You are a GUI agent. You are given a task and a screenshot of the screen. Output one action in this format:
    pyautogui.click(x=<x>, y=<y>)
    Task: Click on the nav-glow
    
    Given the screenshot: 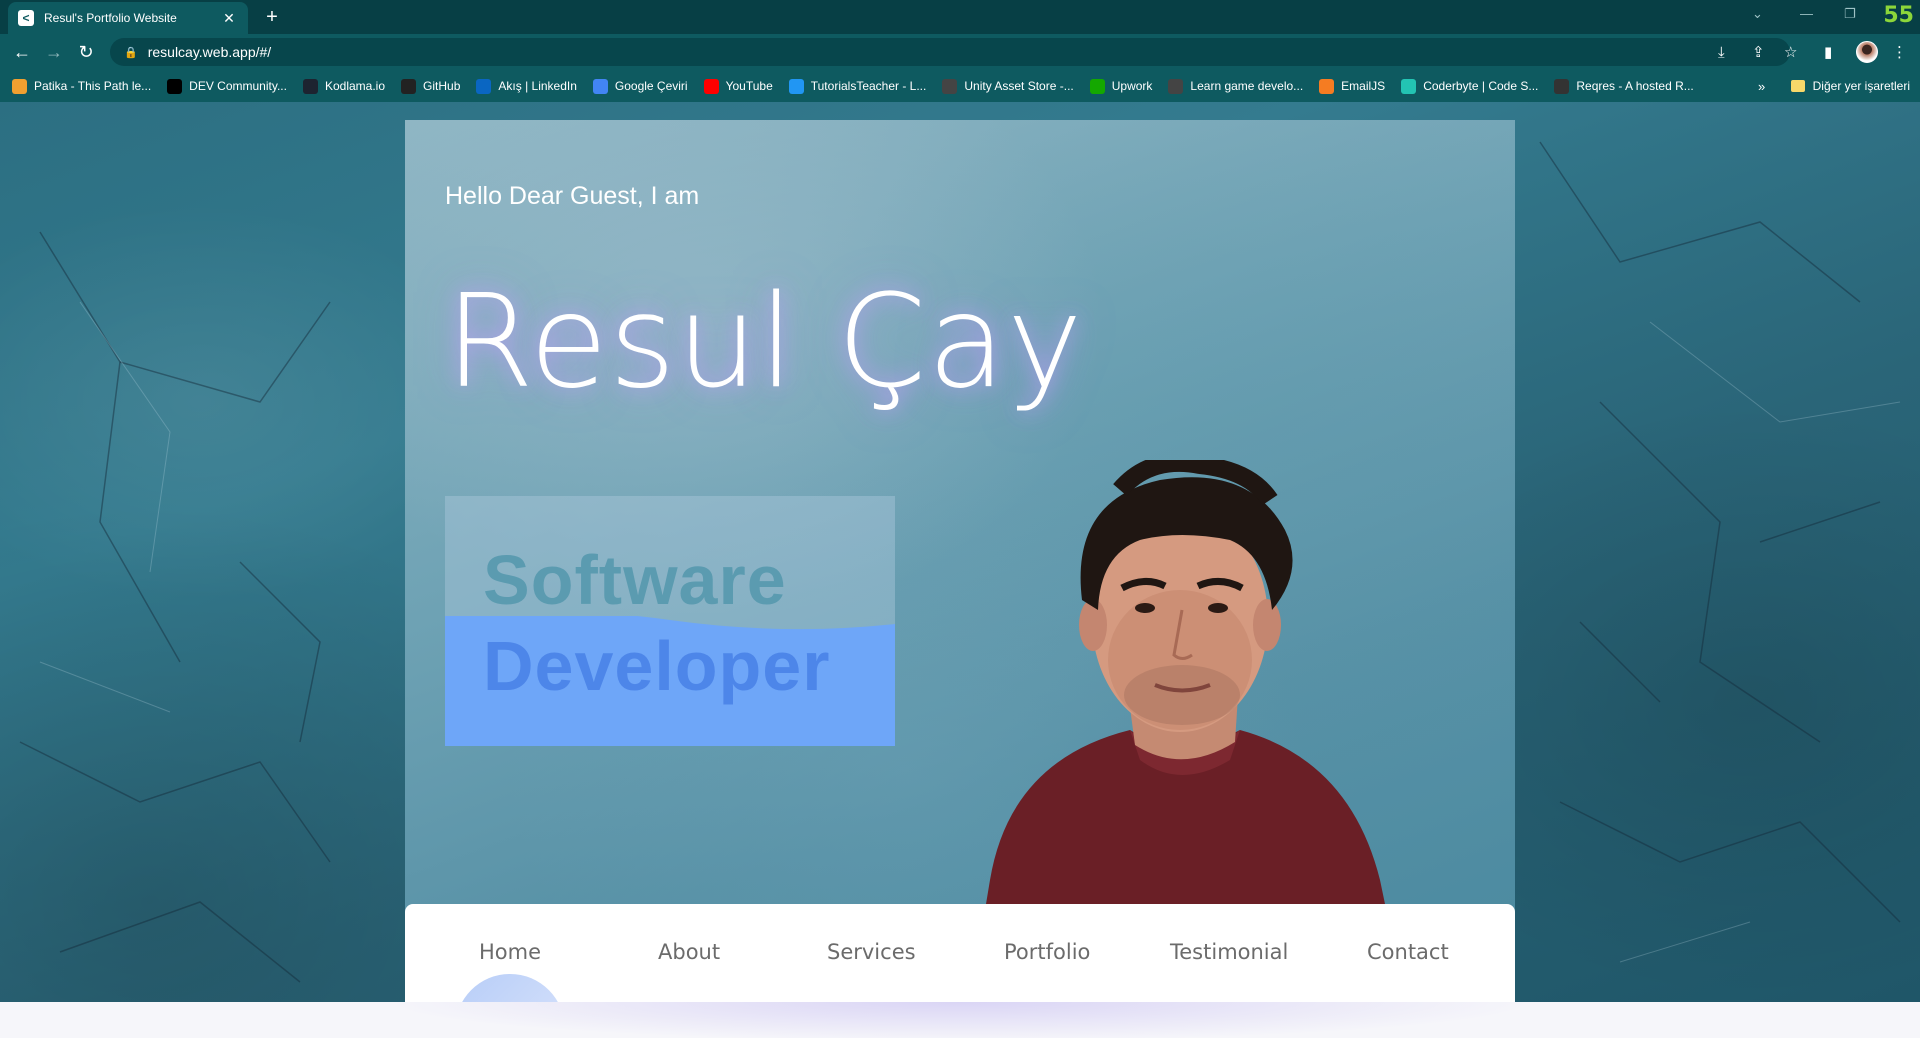 What is the action you would take?
    pyautogui.click(x=960, y=1020)
    